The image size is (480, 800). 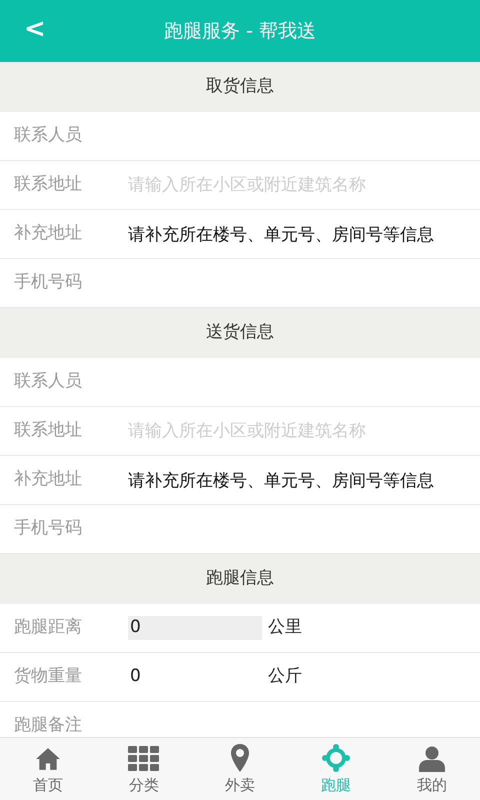 What do you see at coordinates (48, 725) in the screenshot?
I see `field-label: 跑腿备注` at bounding box center [48, 725].